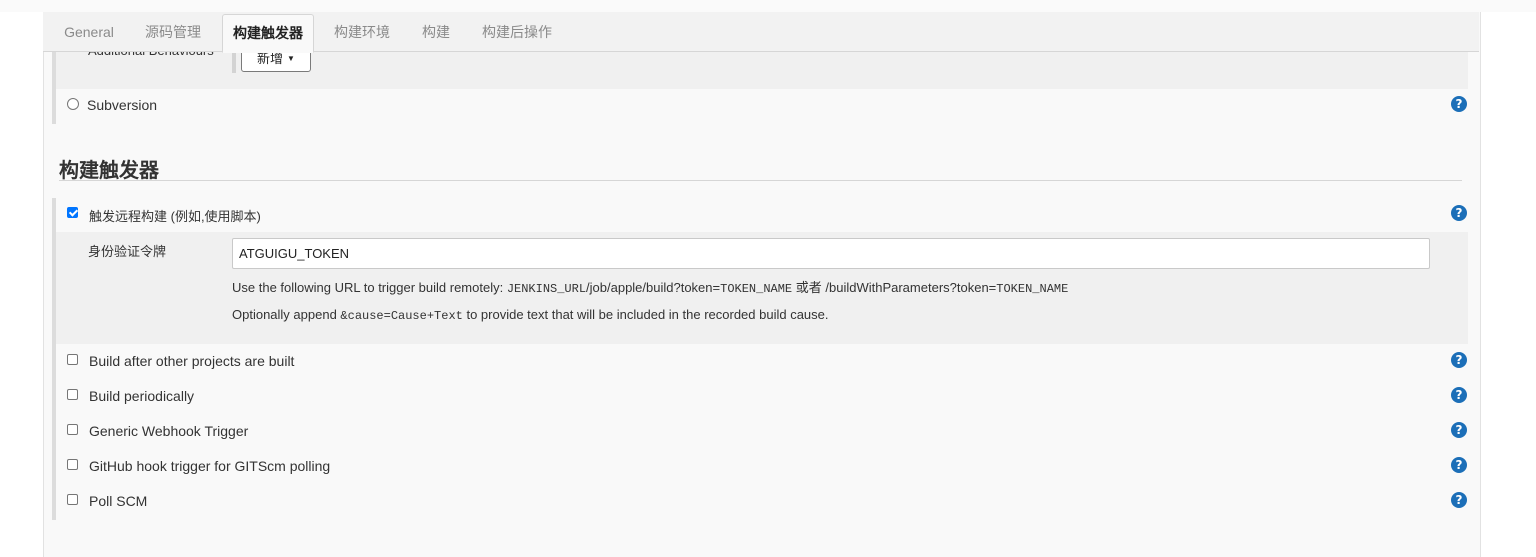 The image size is (1536, 557). What do you see at coordinates (72, 394) in the screenshot?
I see `build-periodically-checkbox` at bounding box center [72, 394].